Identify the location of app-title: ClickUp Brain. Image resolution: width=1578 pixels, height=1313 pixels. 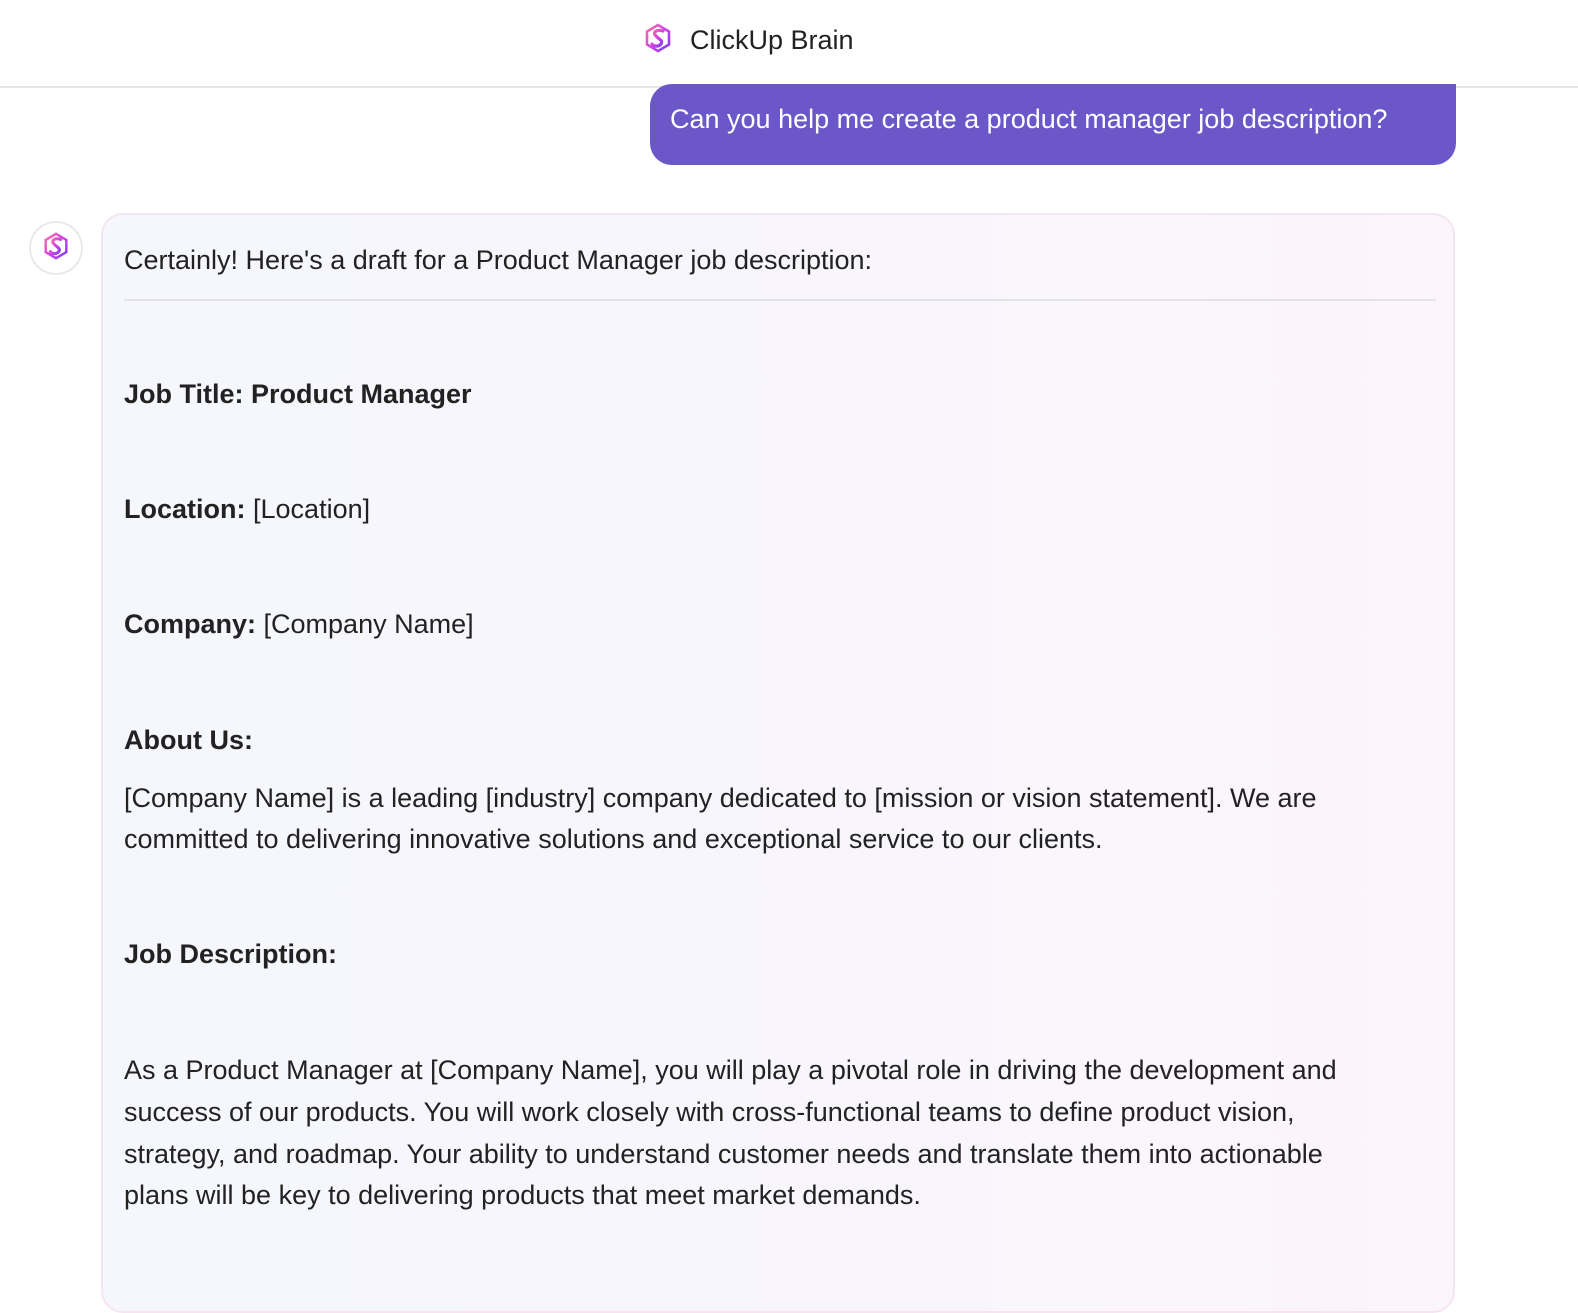
(772, 40).